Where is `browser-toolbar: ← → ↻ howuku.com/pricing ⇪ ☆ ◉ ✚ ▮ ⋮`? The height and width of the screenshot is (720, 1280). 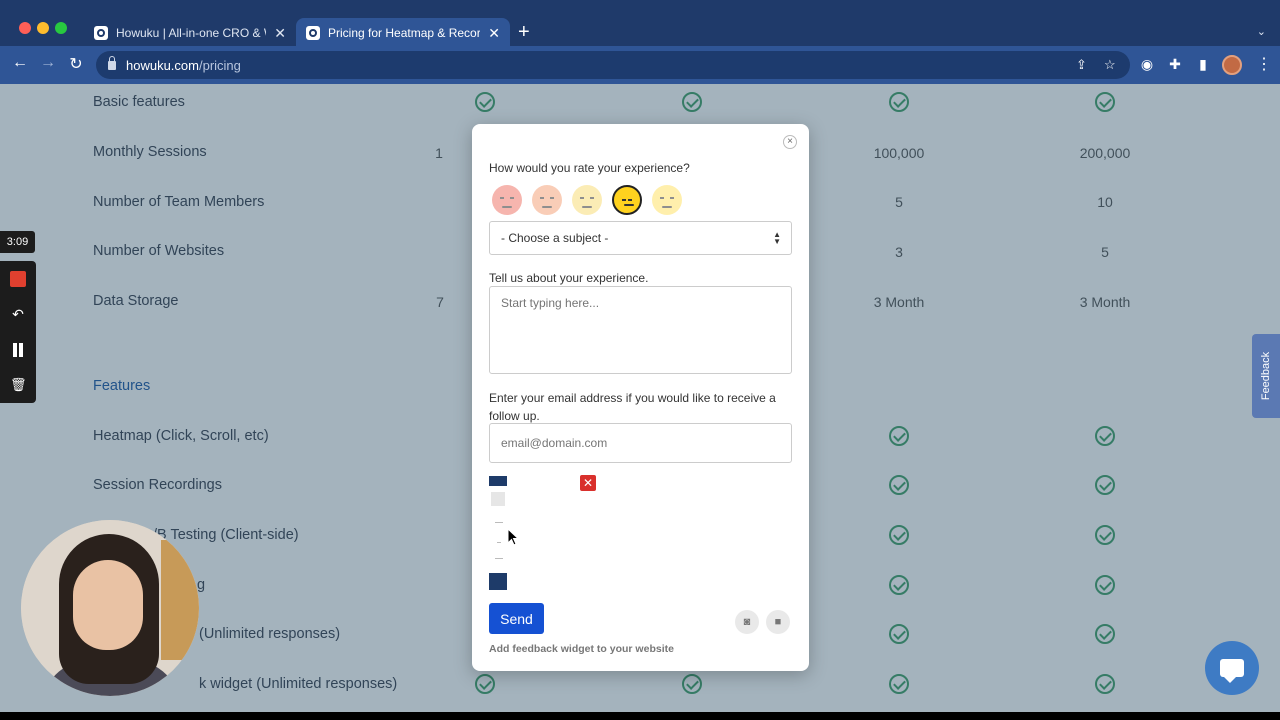
browser-toolbar: ← → ↻ howuku.com/pricing ⇪ ☆ ◉ ✚ ▮ ⋮ is located at coordinates (640, 65).